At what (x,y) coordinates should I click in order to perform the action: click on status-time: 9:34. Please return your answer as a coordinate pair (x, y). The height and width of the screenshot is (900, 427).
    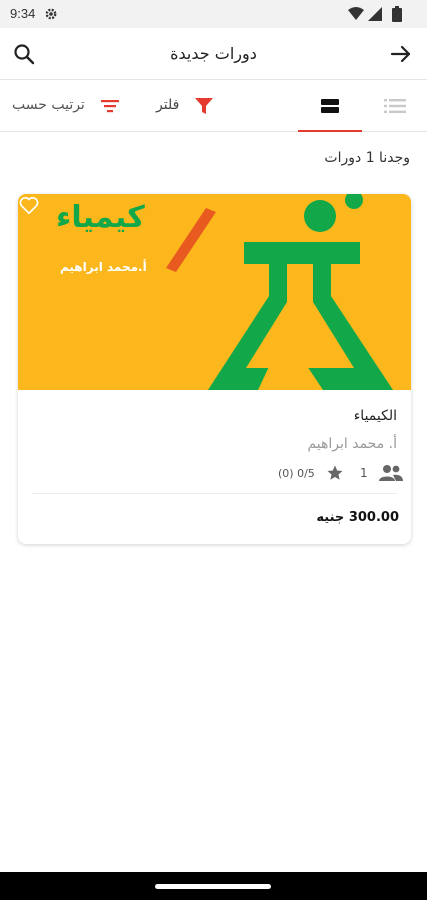
    Looking at the image, I should click on (23, 13).